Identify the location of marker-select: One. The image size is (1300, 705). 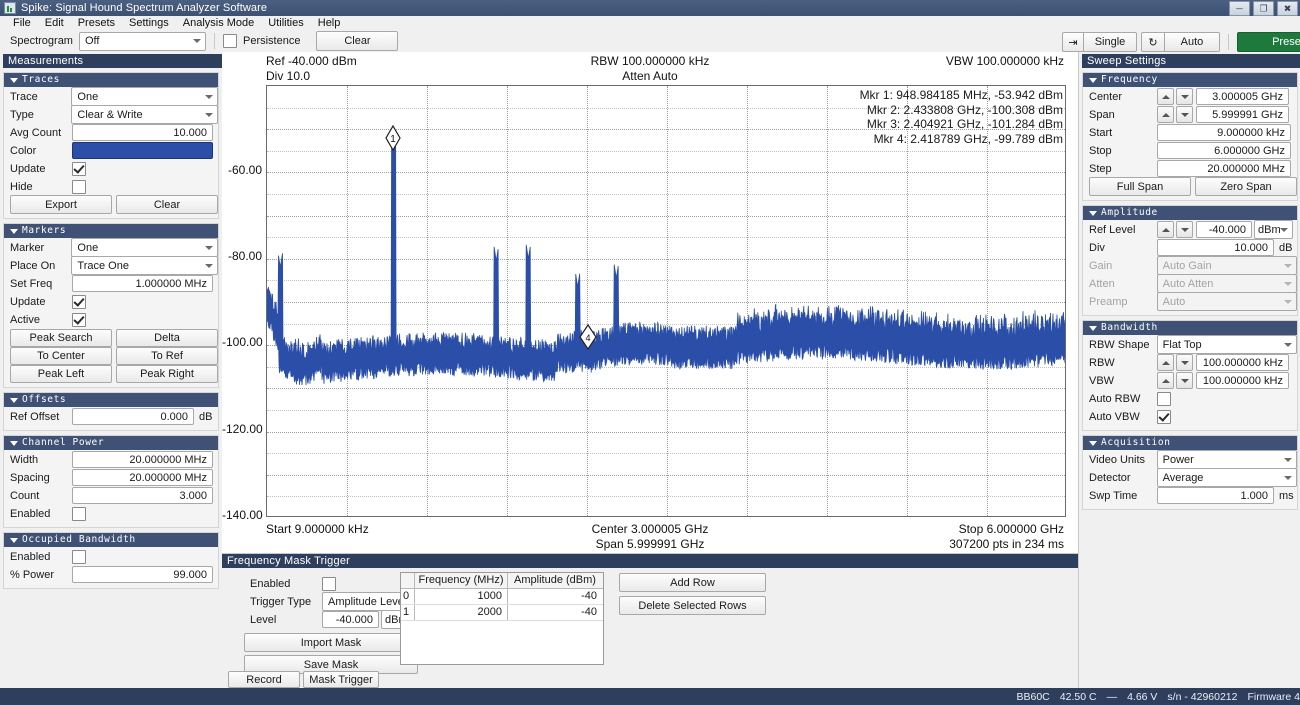
(144, 247).